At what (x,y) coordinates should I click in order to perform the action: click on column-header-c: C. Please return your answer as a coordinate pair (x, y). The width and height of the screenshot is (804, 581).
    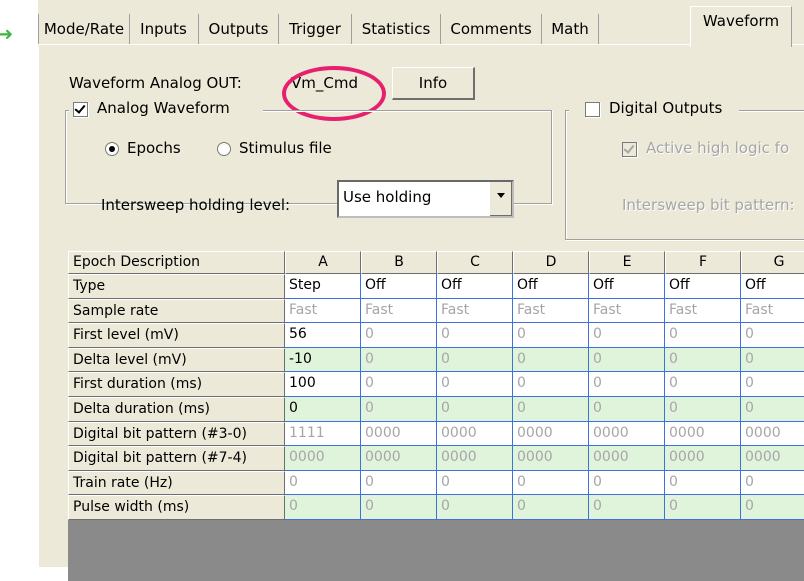
    Looking at the image, I should click on (475, 262).